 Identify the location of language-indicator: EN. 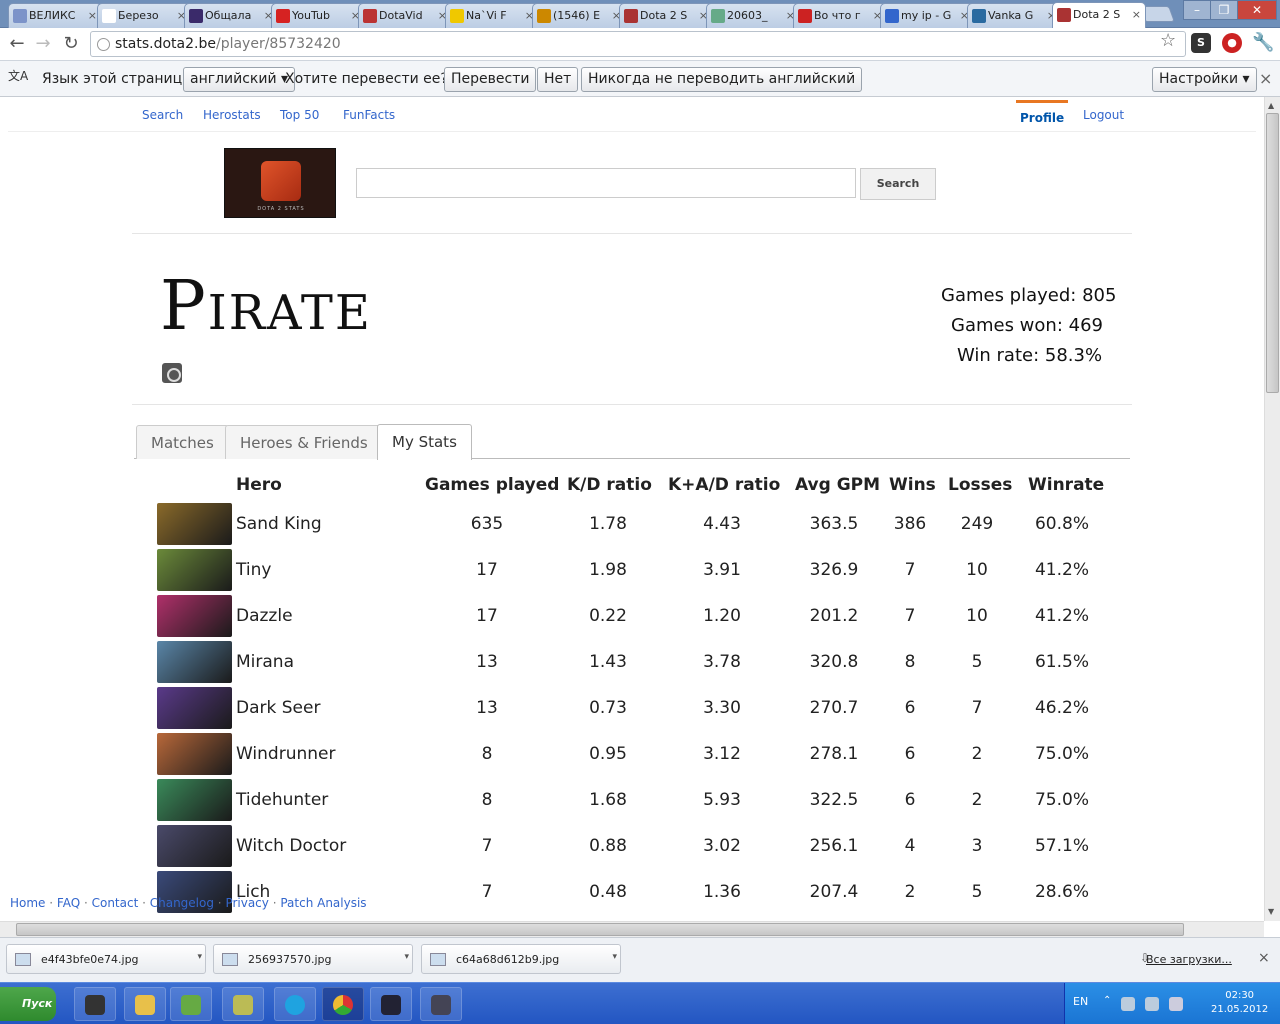
(1080, 1001).